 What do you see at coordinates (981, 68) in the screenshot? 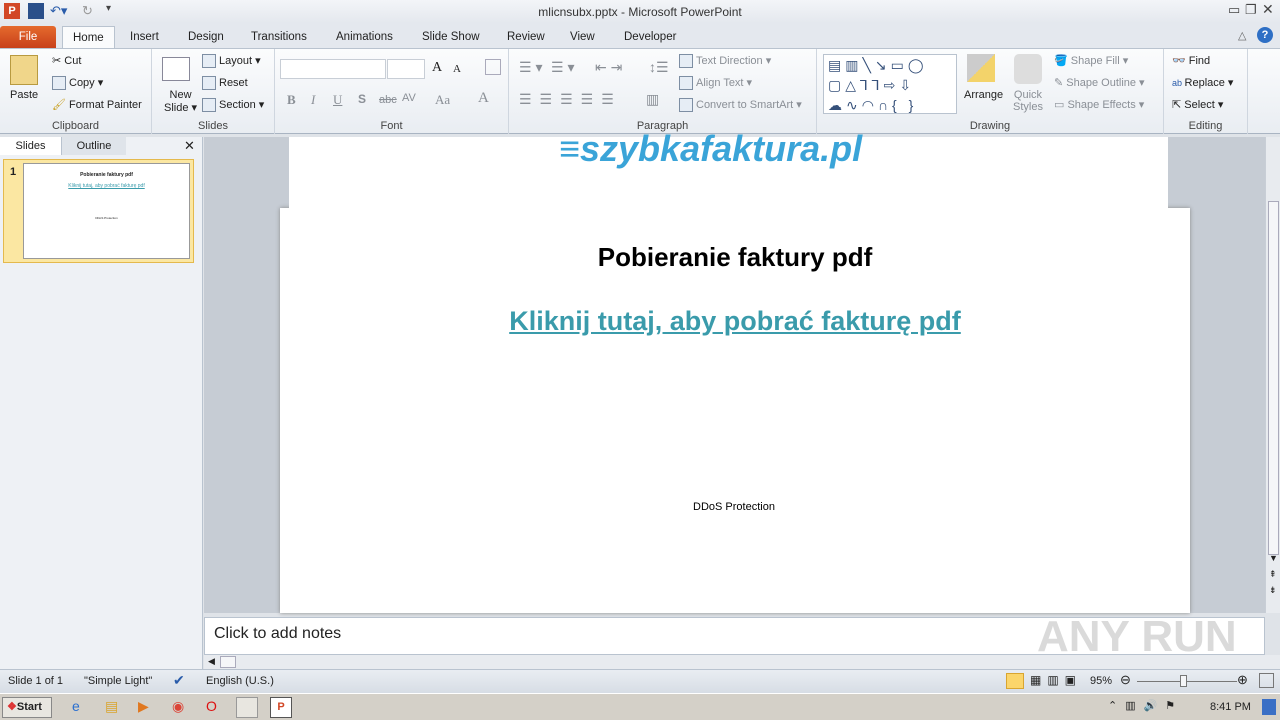
I see `arrange-icon` at bounding box center [981, 68].